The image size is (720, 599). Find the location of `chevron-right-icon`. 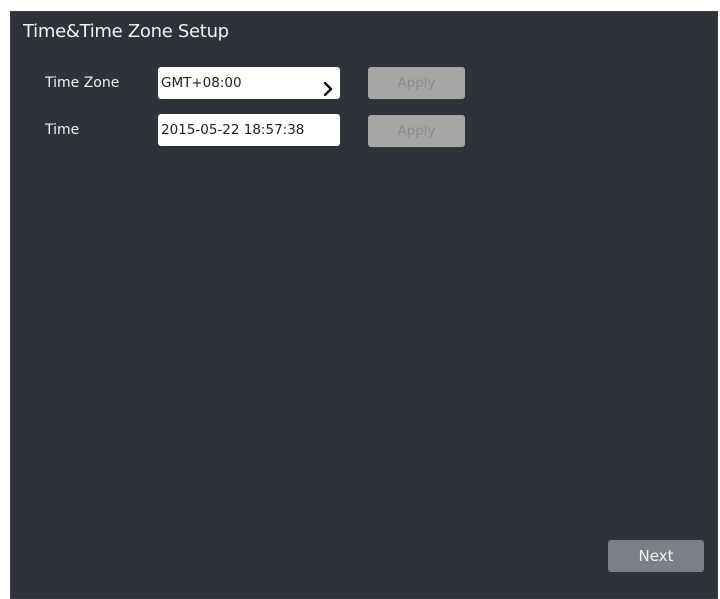

chevron-right-icon is located at coordinates (328, 86).